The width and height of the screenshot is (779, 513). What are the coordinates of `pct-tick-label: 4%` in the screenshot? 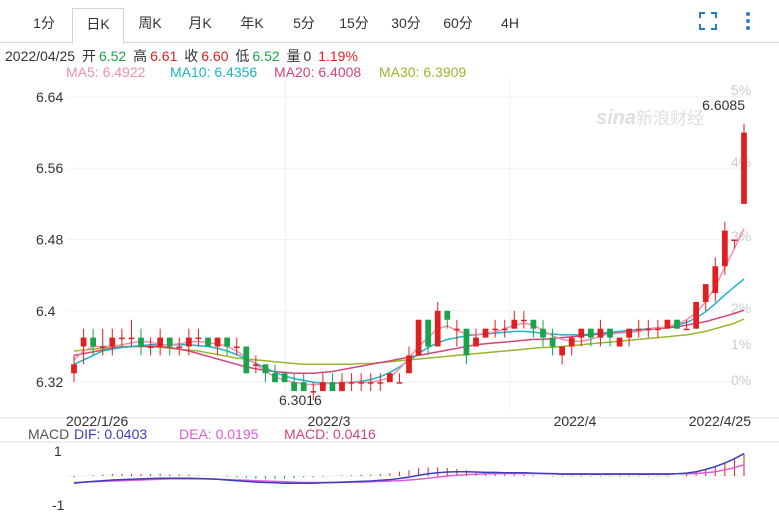 It's located at (741, 162).